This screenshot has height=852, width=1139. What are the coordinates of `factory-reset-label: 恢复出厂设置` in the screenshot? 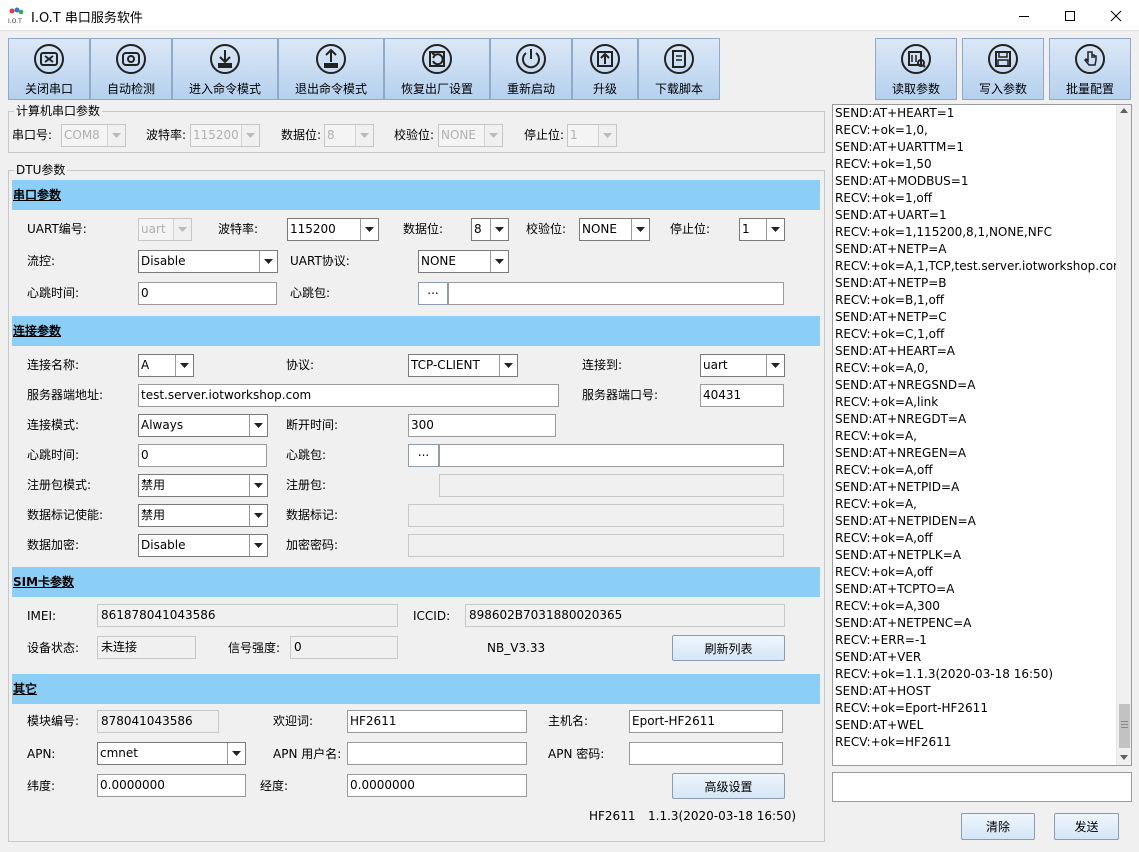 It's located at (436, 89).